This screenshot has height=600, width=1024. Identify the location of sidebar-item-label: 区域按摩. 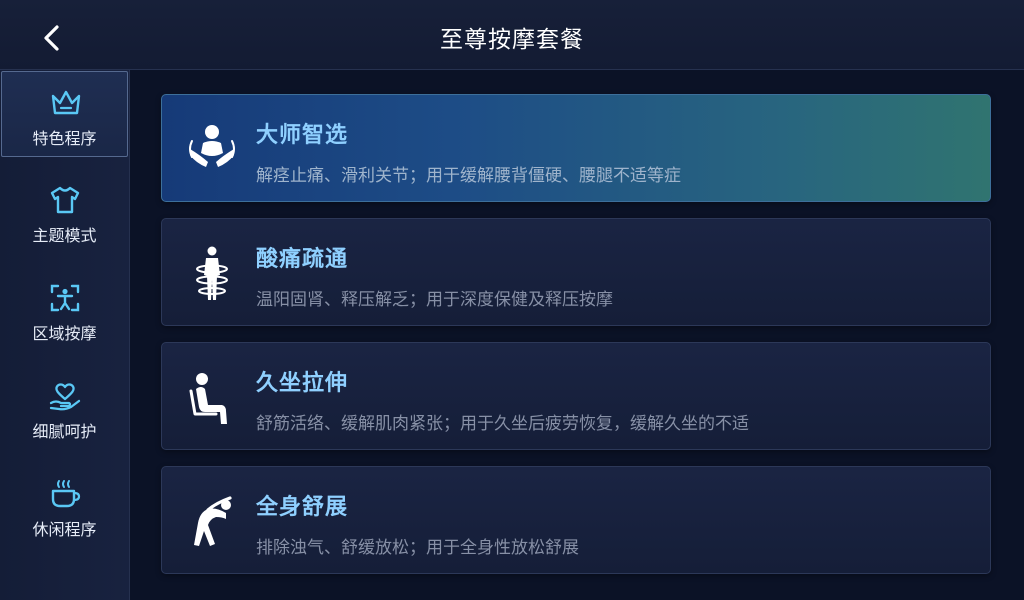
(64, 333).